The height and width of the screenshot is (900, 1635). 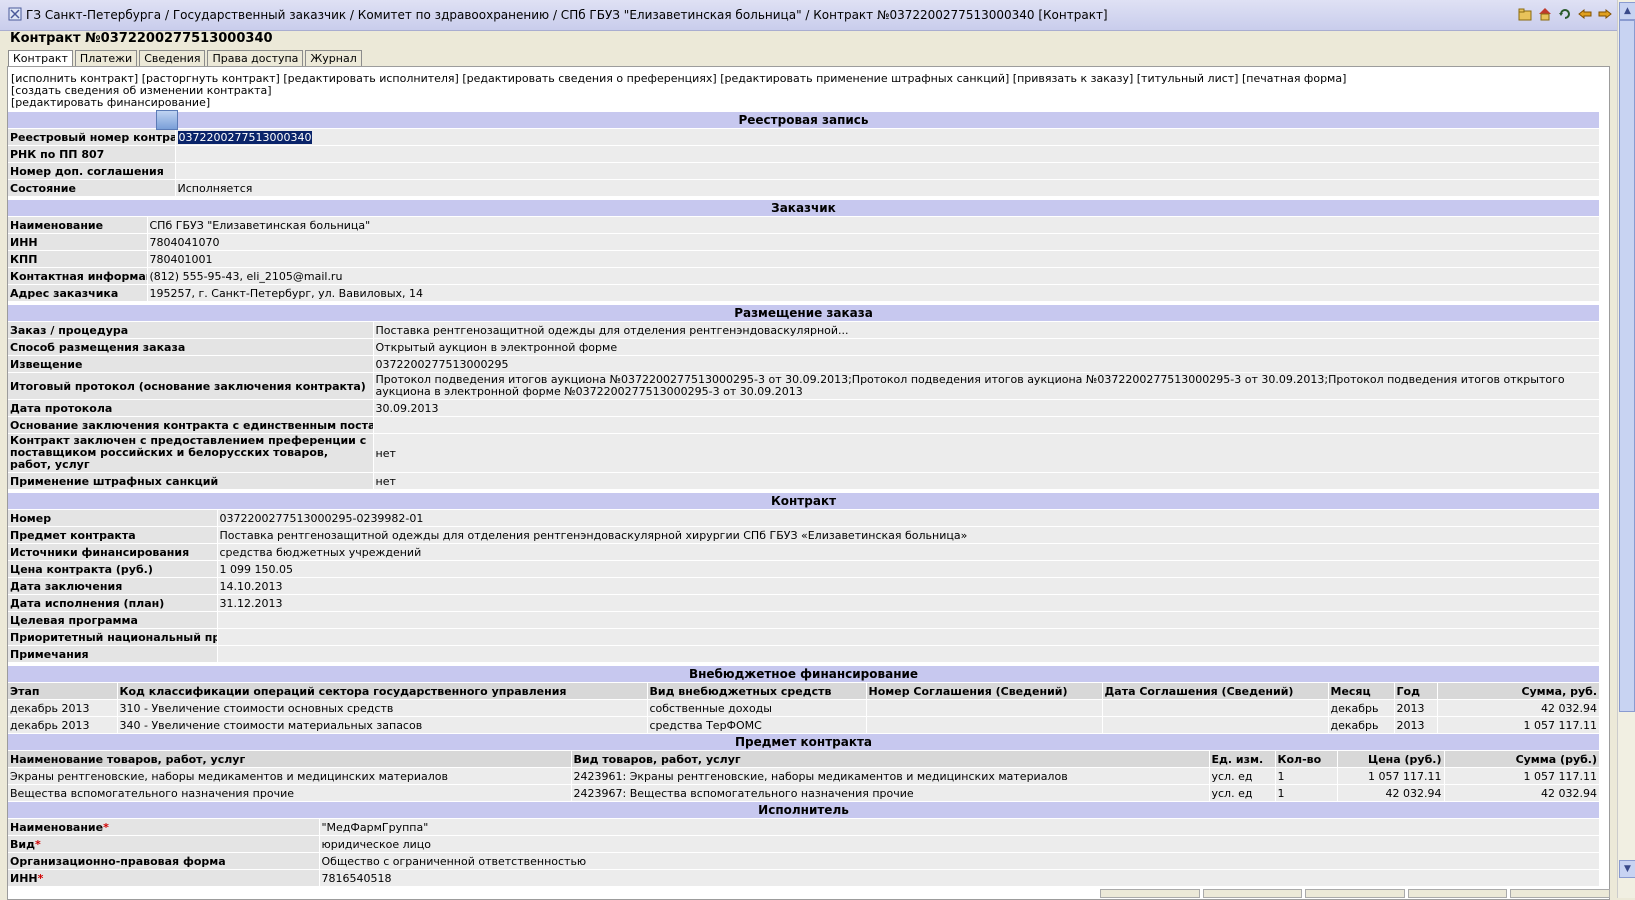 I want to click on field-label: Контактная информация, so click(x=78, y=276).